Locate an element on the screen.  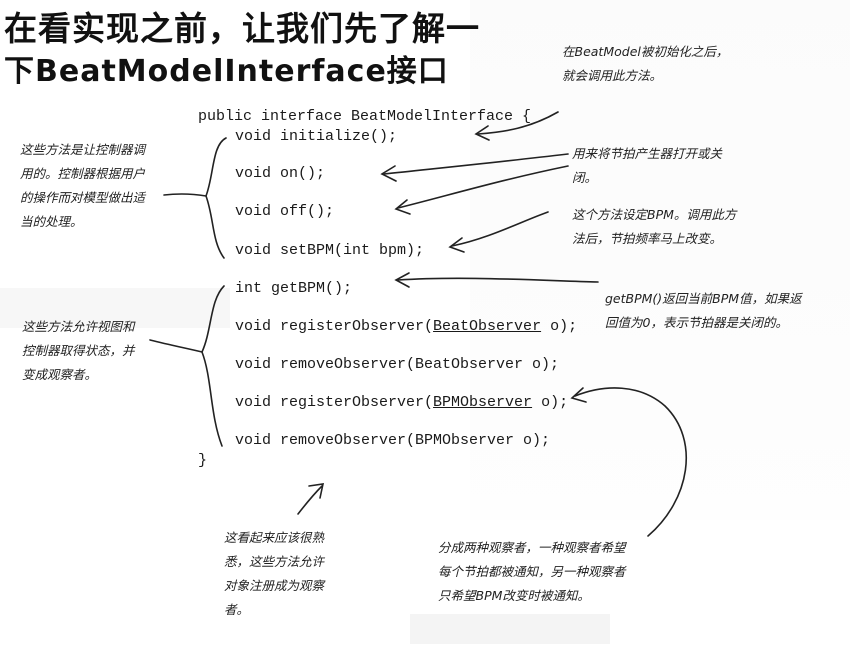
arrow-to-getbpm is located at coordinates (498, 280).